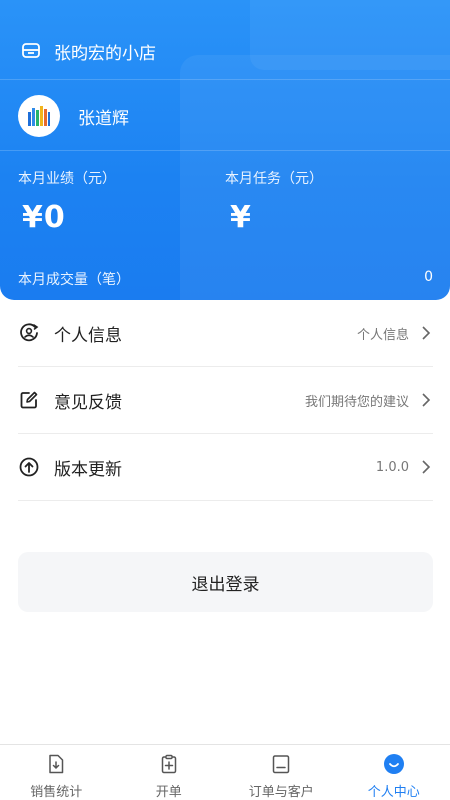  What do you see at coordinates (393, 792) in the screenshot?
I see `tab-label: 个人中心` at bounding box center [393, 792].